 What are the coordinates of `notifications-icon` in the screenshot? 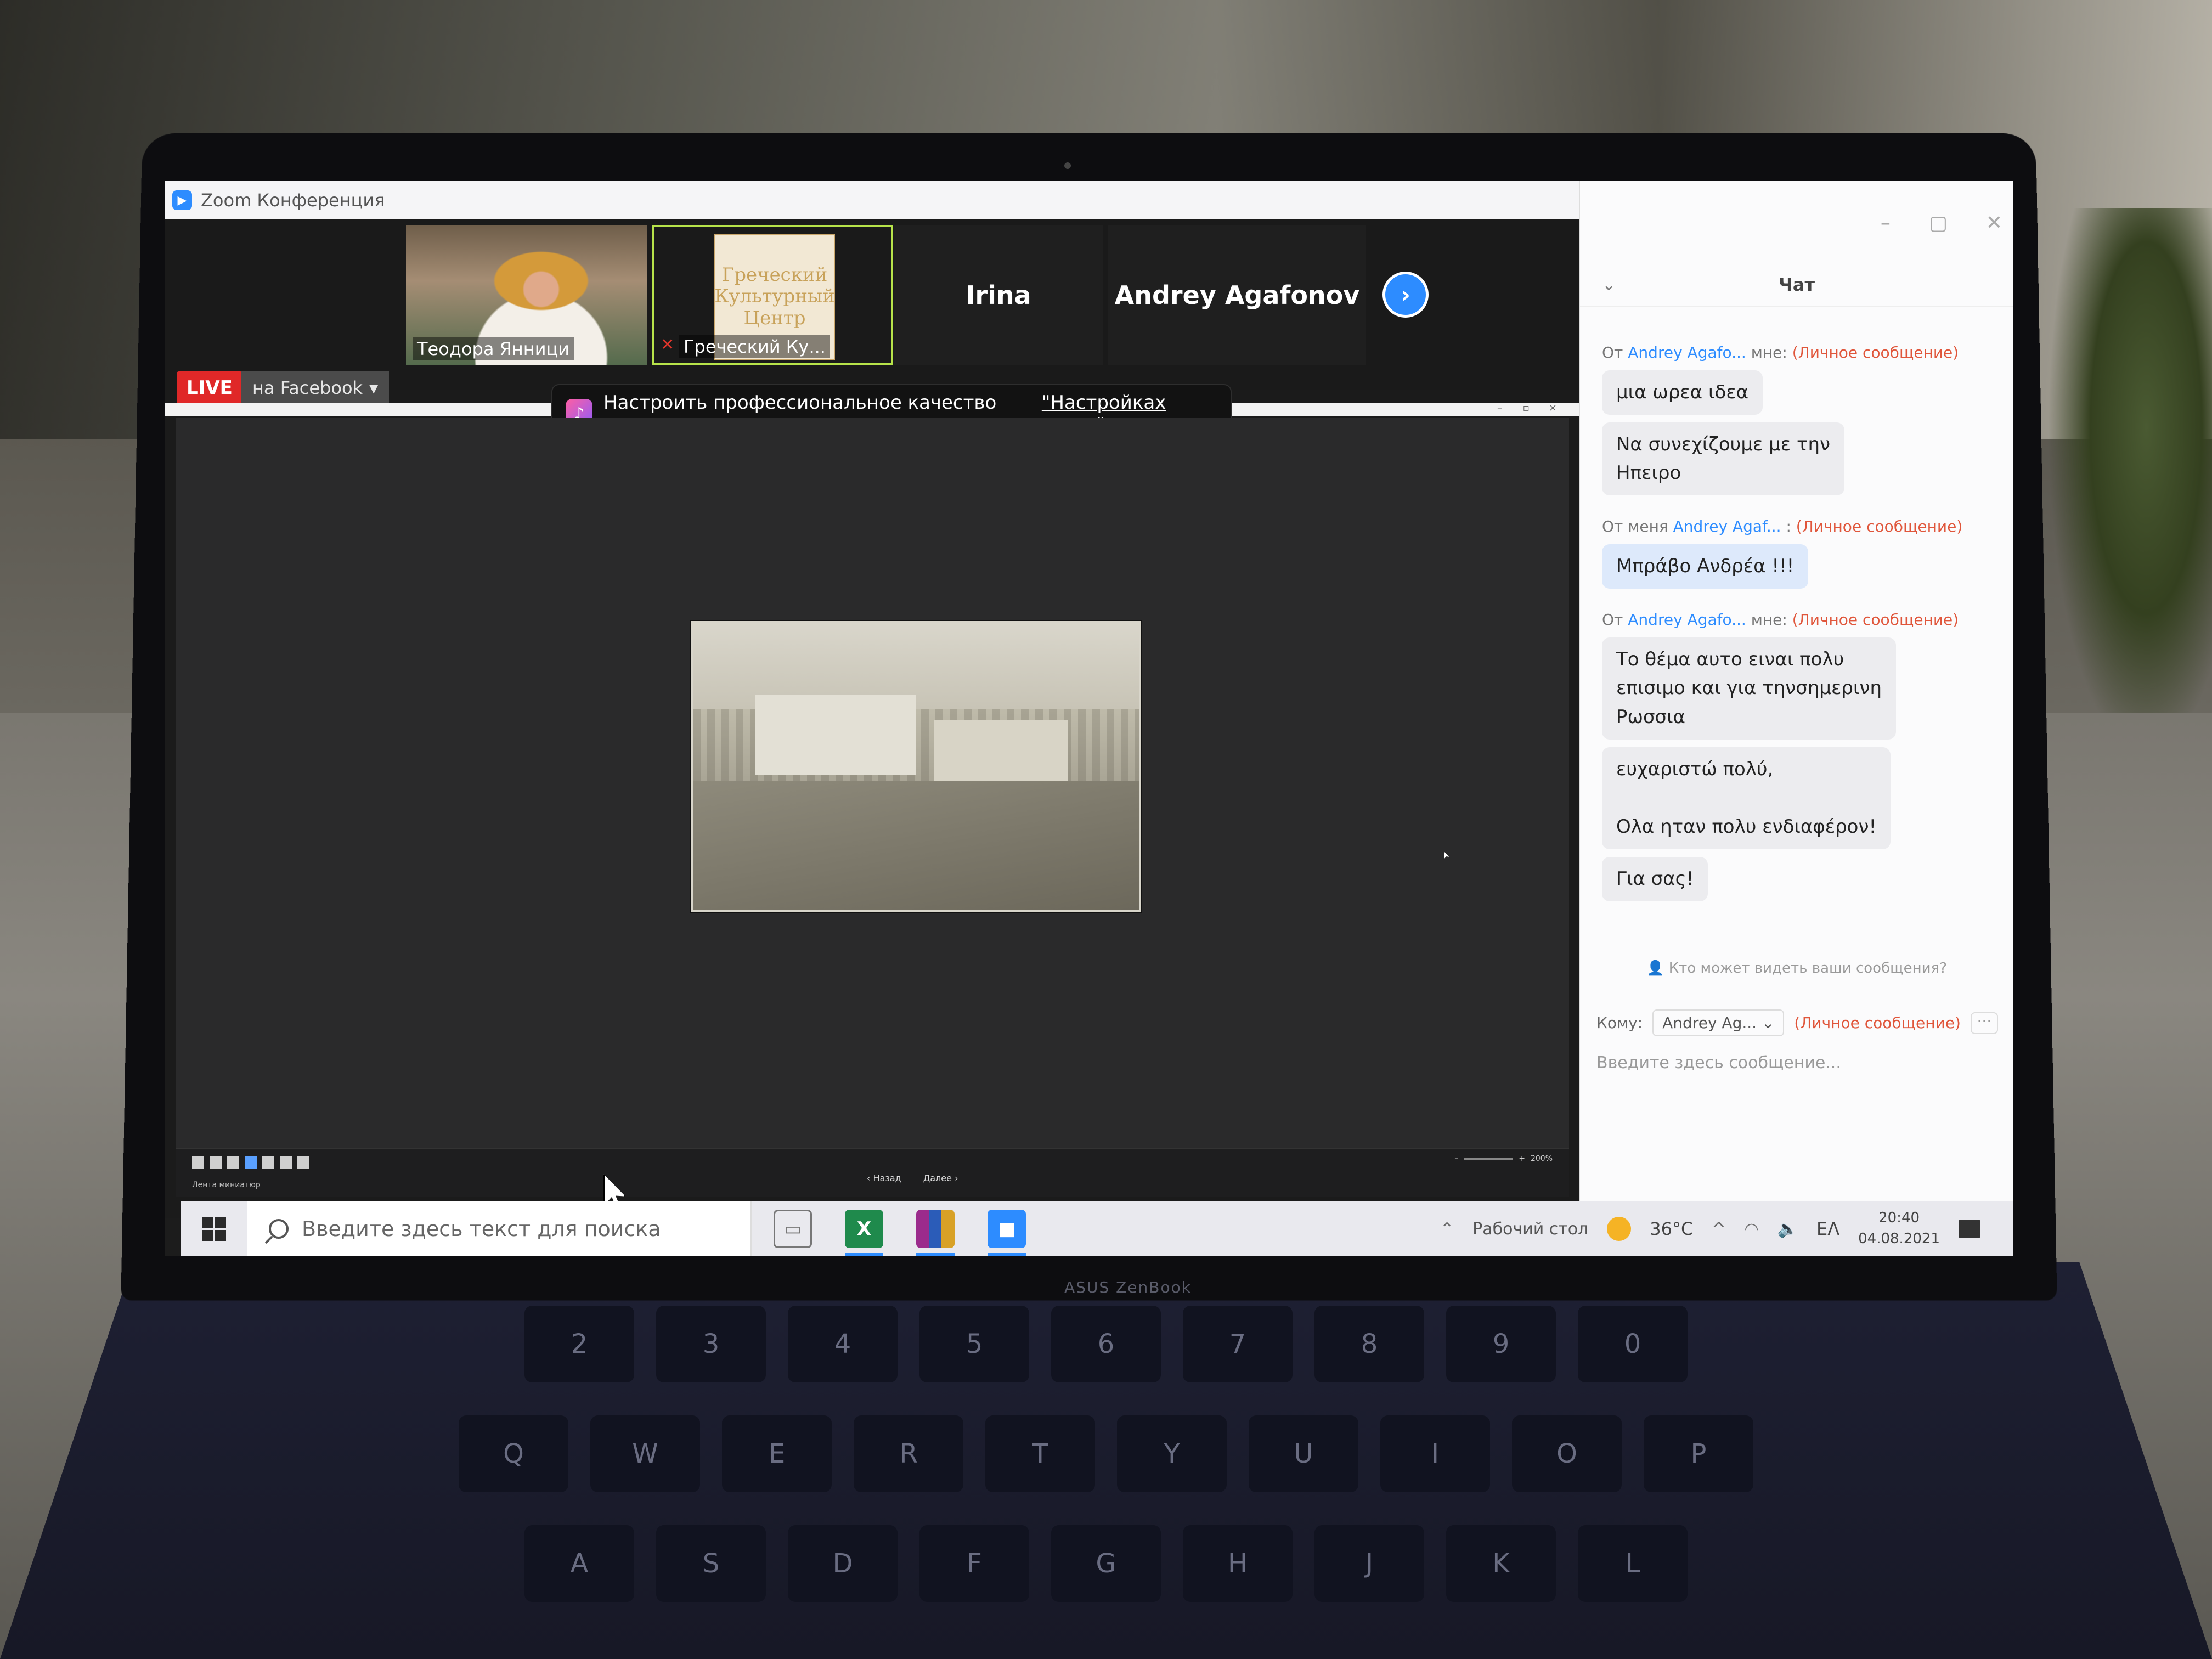 It's located at (1970, 1229).